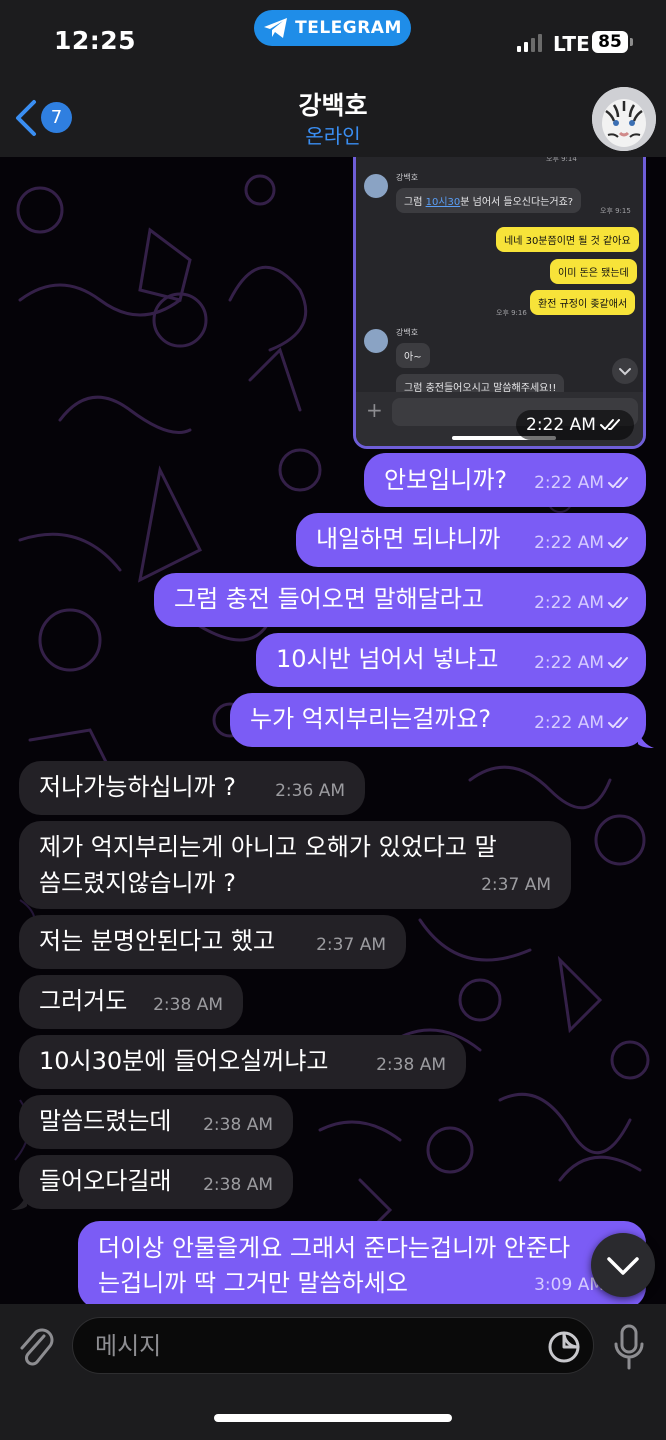  Describe the element at coordinates (334, 1248) in the screenshot. I see `message-text: 더이상 안물을게요 그래서 준다는겁니까 안준다` at that location.